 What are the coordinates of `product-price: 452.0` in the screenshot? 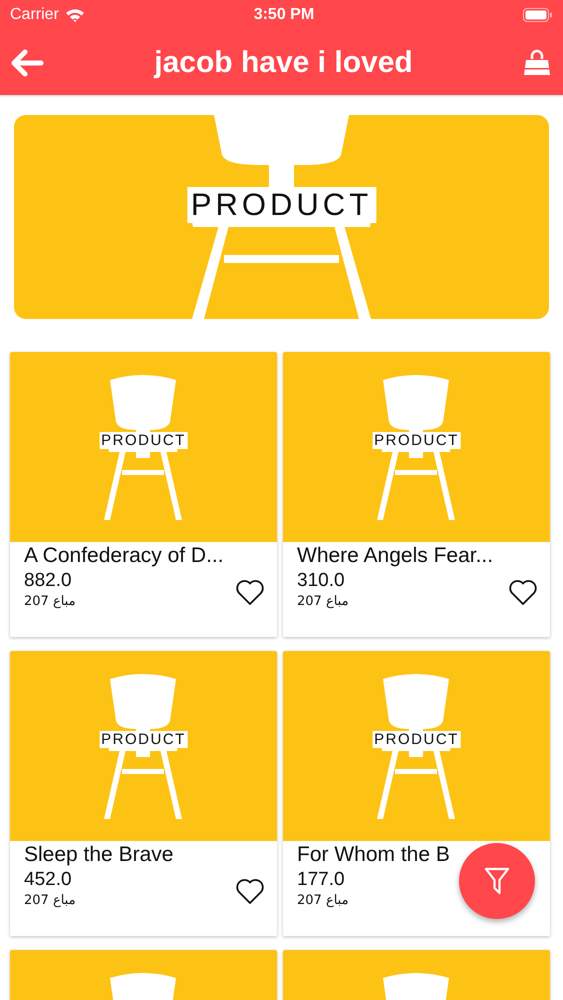 It's located at (48, 880).